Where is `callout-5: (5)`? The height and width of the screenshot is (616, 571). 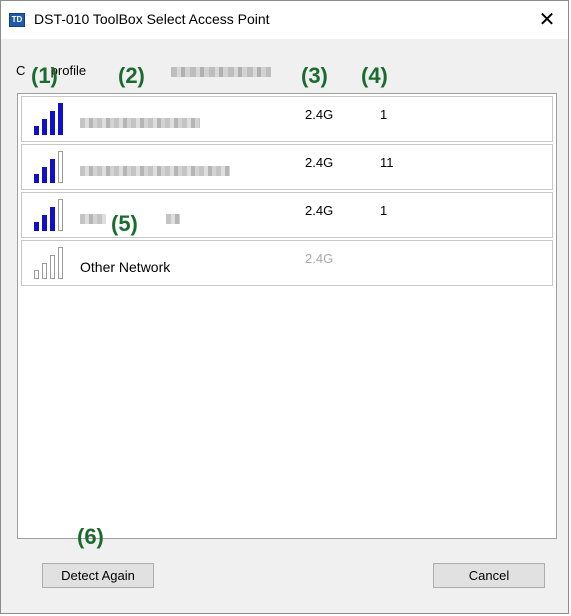 callout-5: (5) is located at coordinates (124, 223).